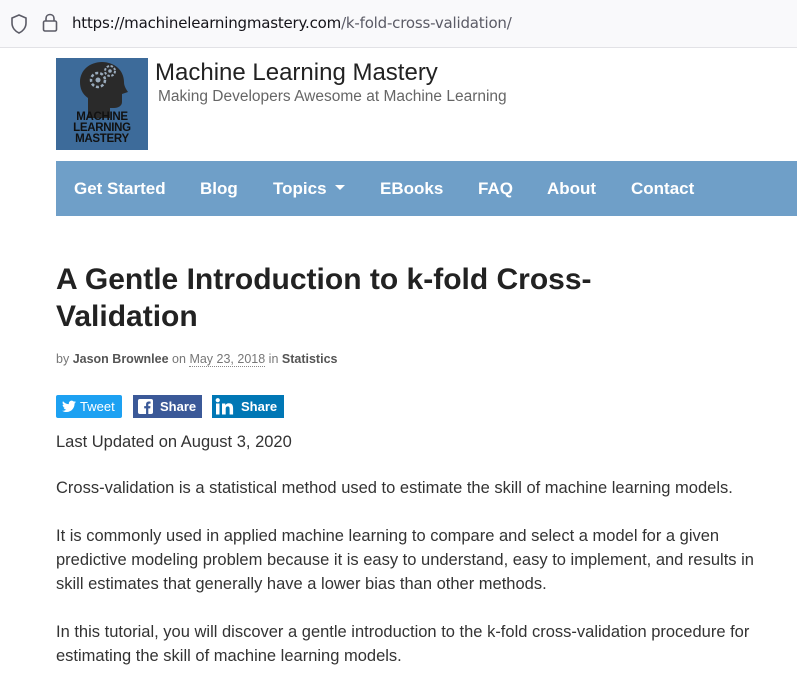 The width and height of the screenshot is (797, 676). I want to click on linkedin-icon, so click(224, 406).